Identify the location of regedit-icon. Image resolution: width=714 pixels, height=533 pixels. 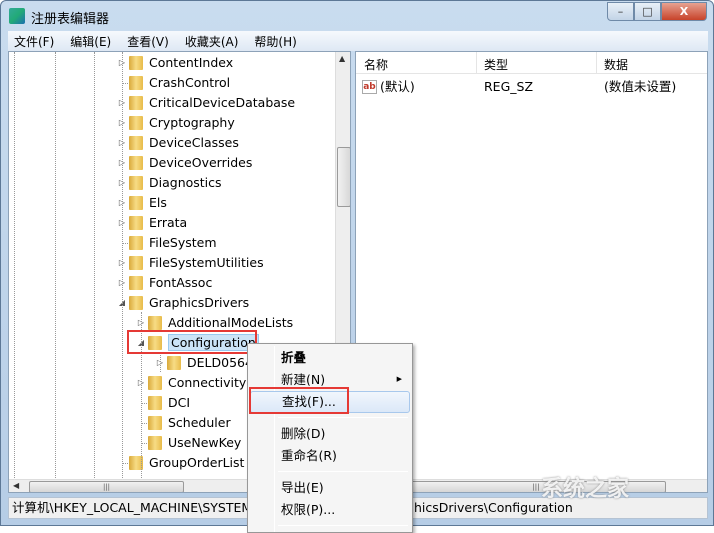
(17, 16).